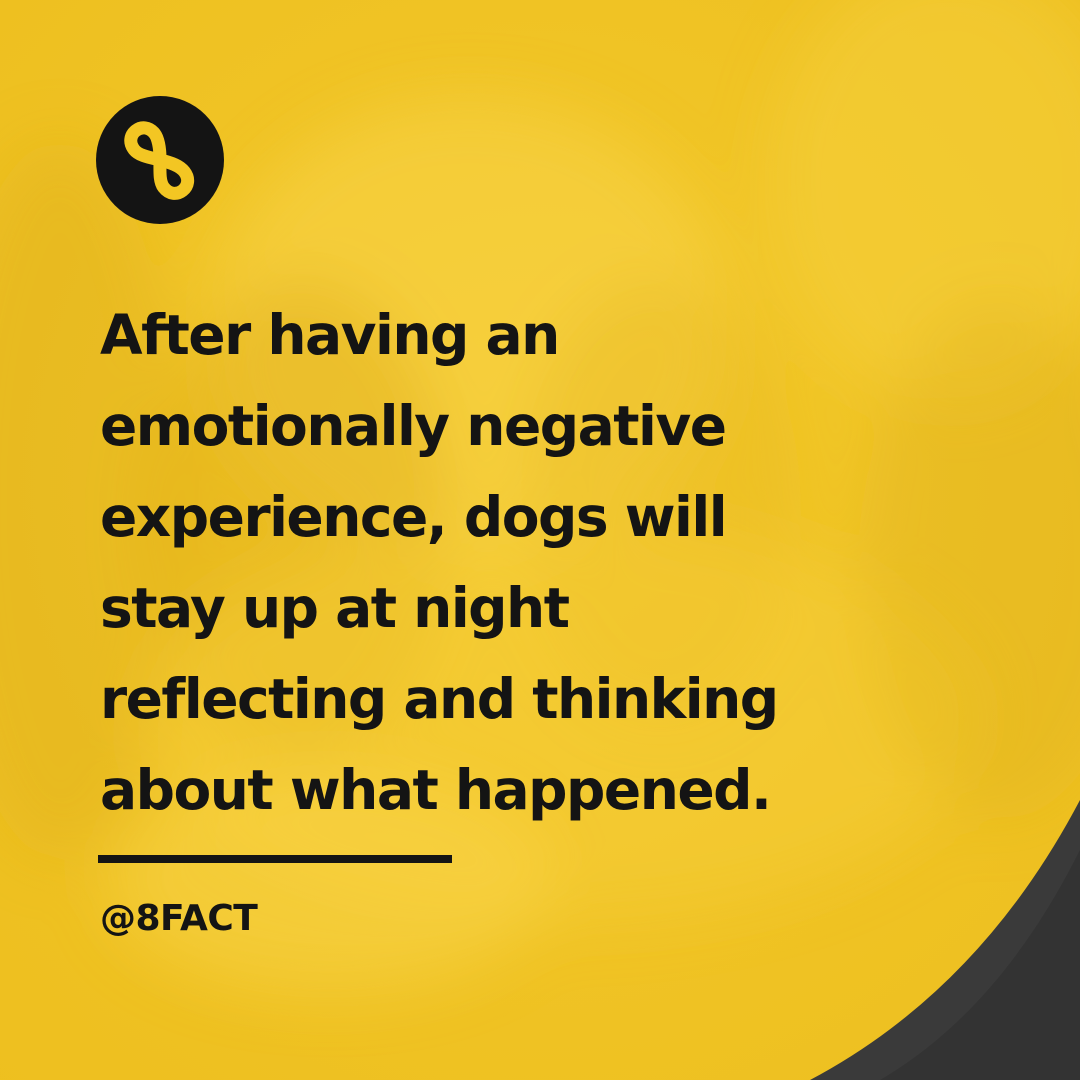 The width and height of the screenshot is (1080, 1080). Describe the element at coordinates (179, 918) in the screenshot. I see `brand-handle: @8FACT` at that location.